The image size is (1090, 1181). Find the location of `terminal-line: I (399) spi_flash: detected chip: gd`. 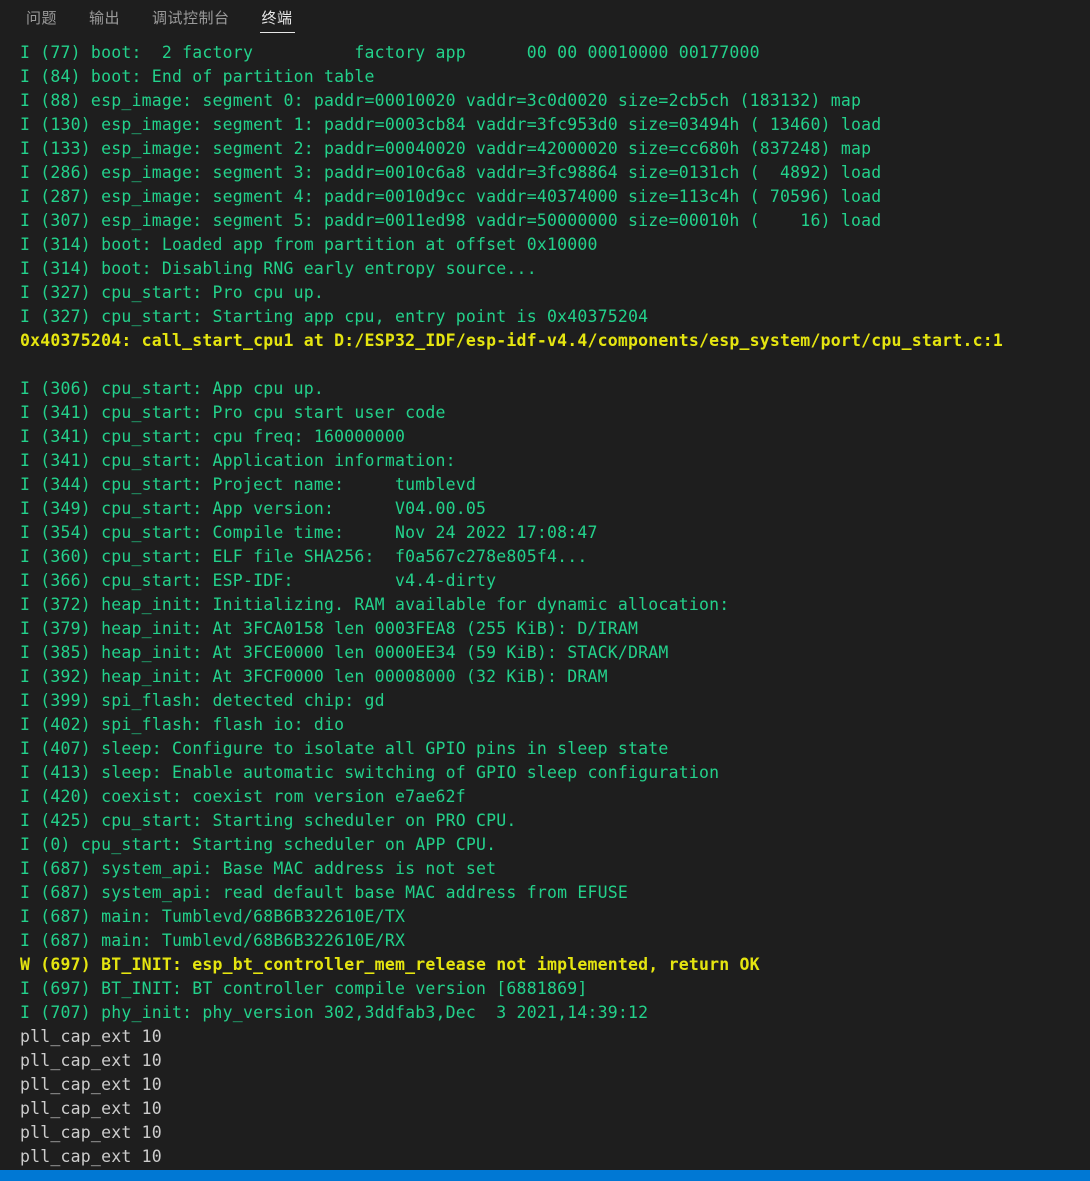

terminal-line: I (399) spi_flash: detected chip: gd is located at coordinates (202, 700).